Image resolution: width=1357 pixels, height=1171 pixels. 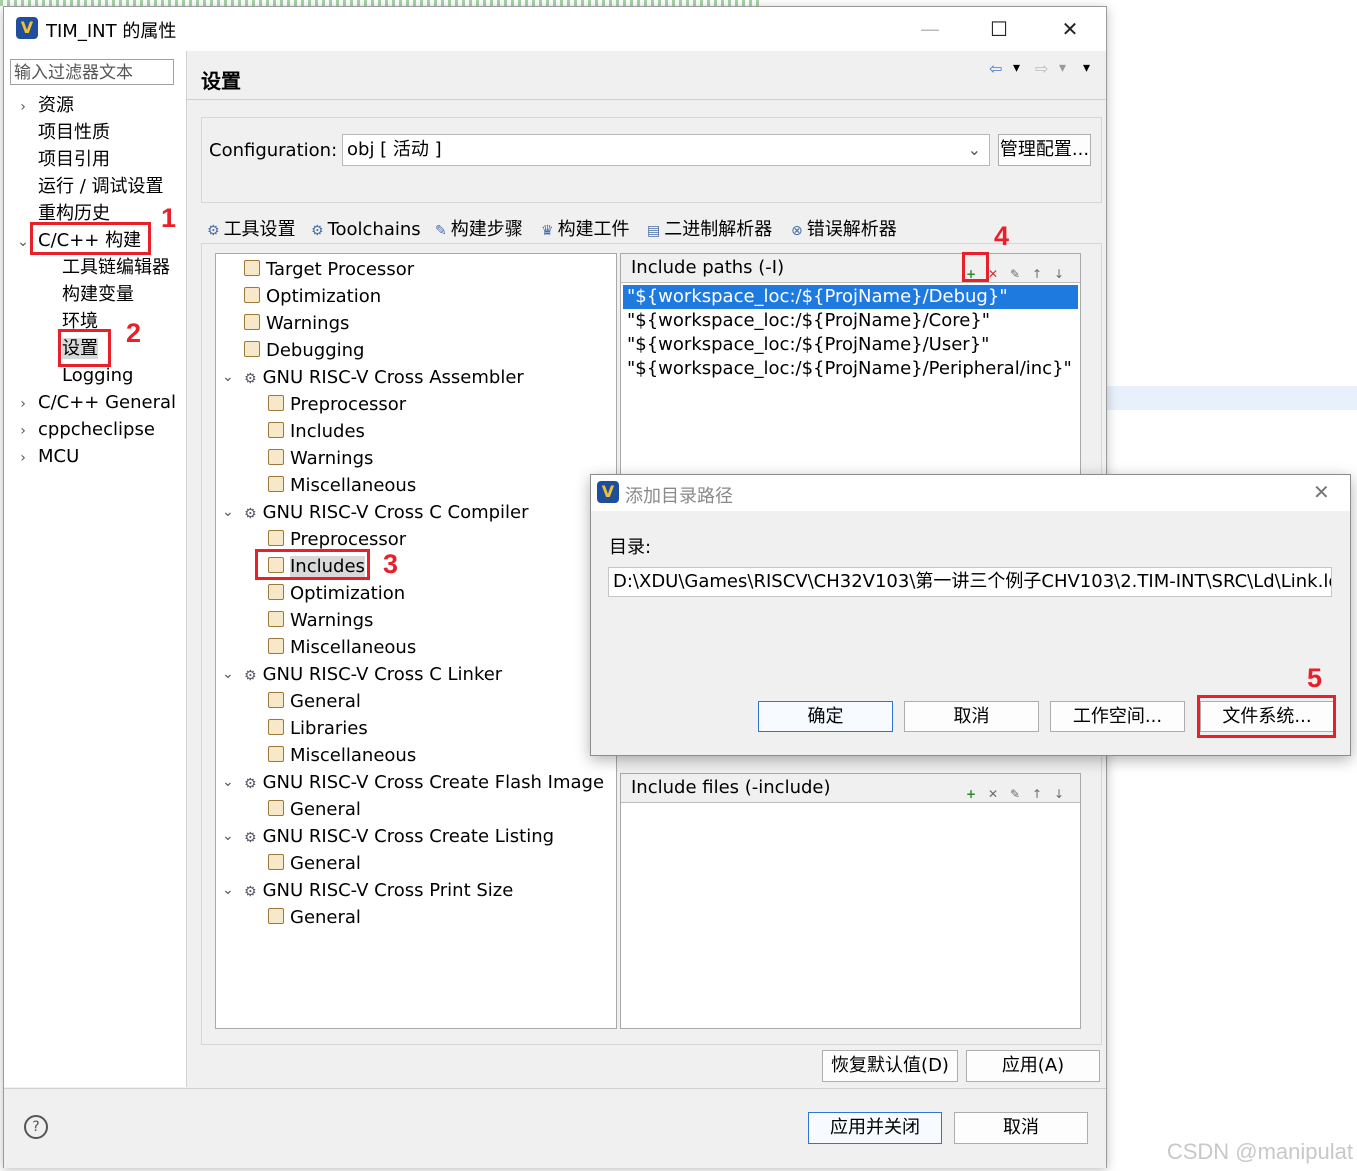 What do you see at coordinates (995, 68) in the screenshot?
I see `back-arrow-icon: ⇦` at bounding box center [995, 68].